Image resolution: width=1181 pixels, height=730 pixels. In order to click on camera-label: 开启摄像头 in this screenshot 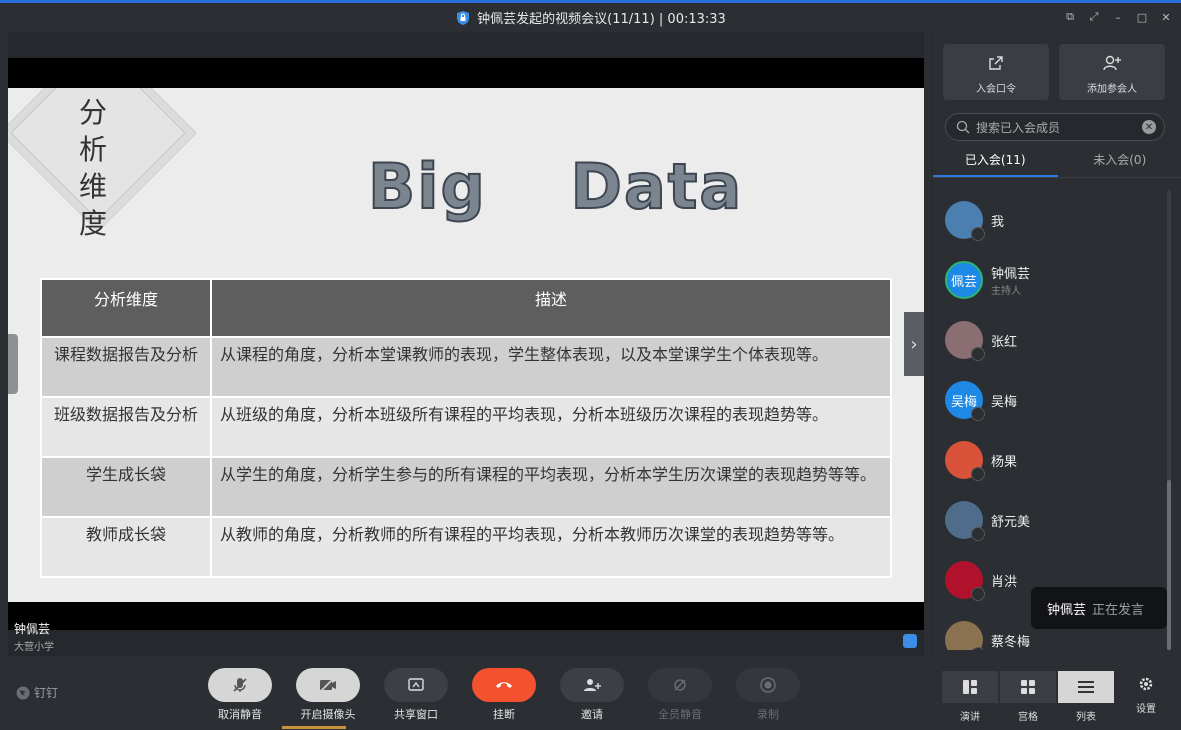, I will do `click(328, 714)`.